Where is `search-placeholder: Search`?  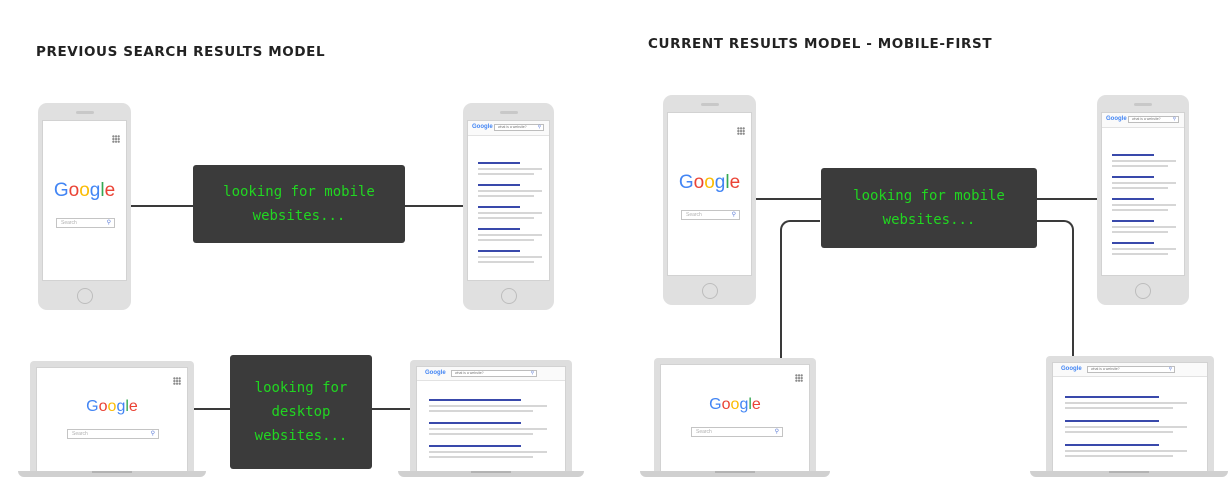 search-placeholder: Search is located at coordinates (69, 223).